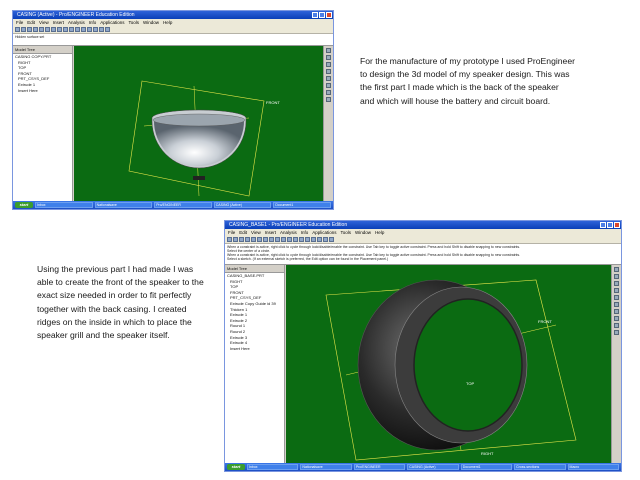 The width and height of the screenshot is (640, 480). I want to click on taskbar-item: Cross-sections, so click(540, 467).